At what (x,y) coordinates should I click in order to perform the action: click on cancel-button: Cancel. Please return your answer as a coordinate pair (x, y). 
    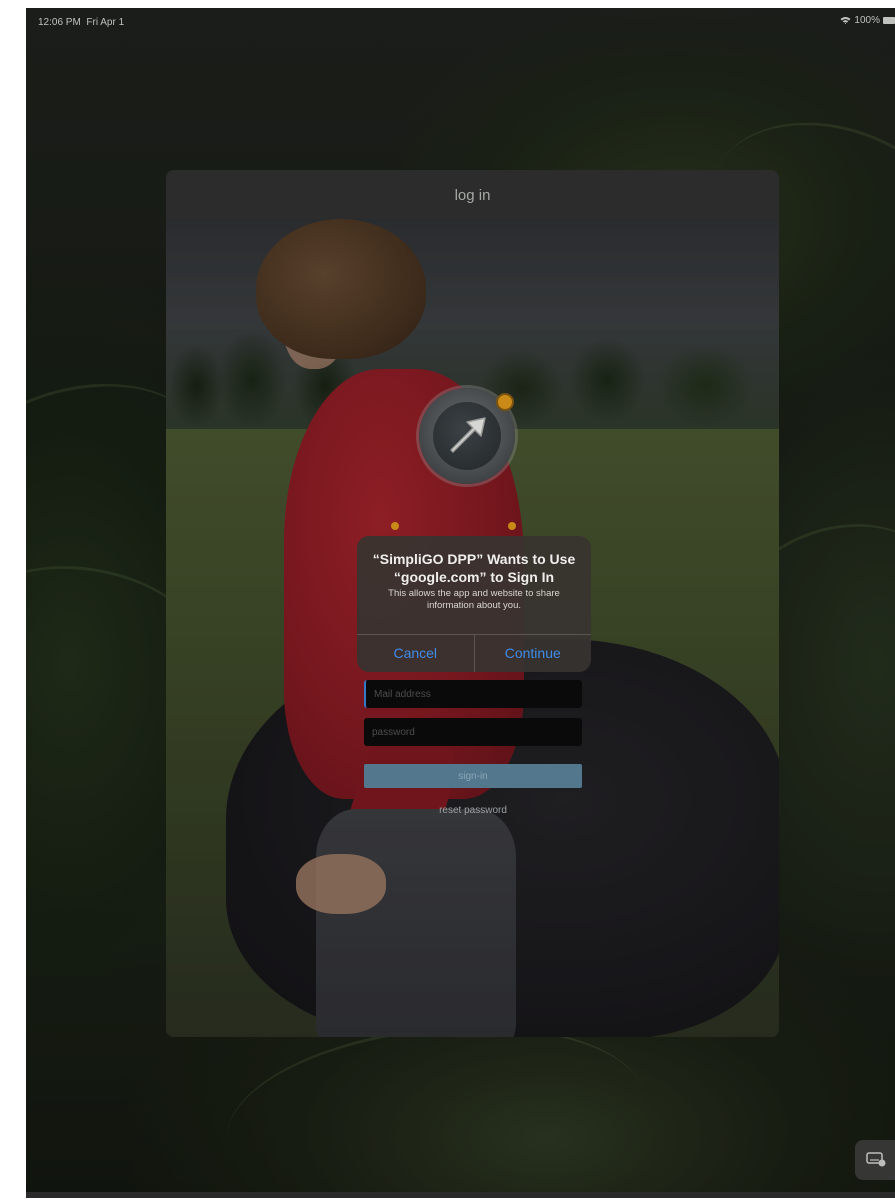
    Looking at the image, I should click on (415, 653).